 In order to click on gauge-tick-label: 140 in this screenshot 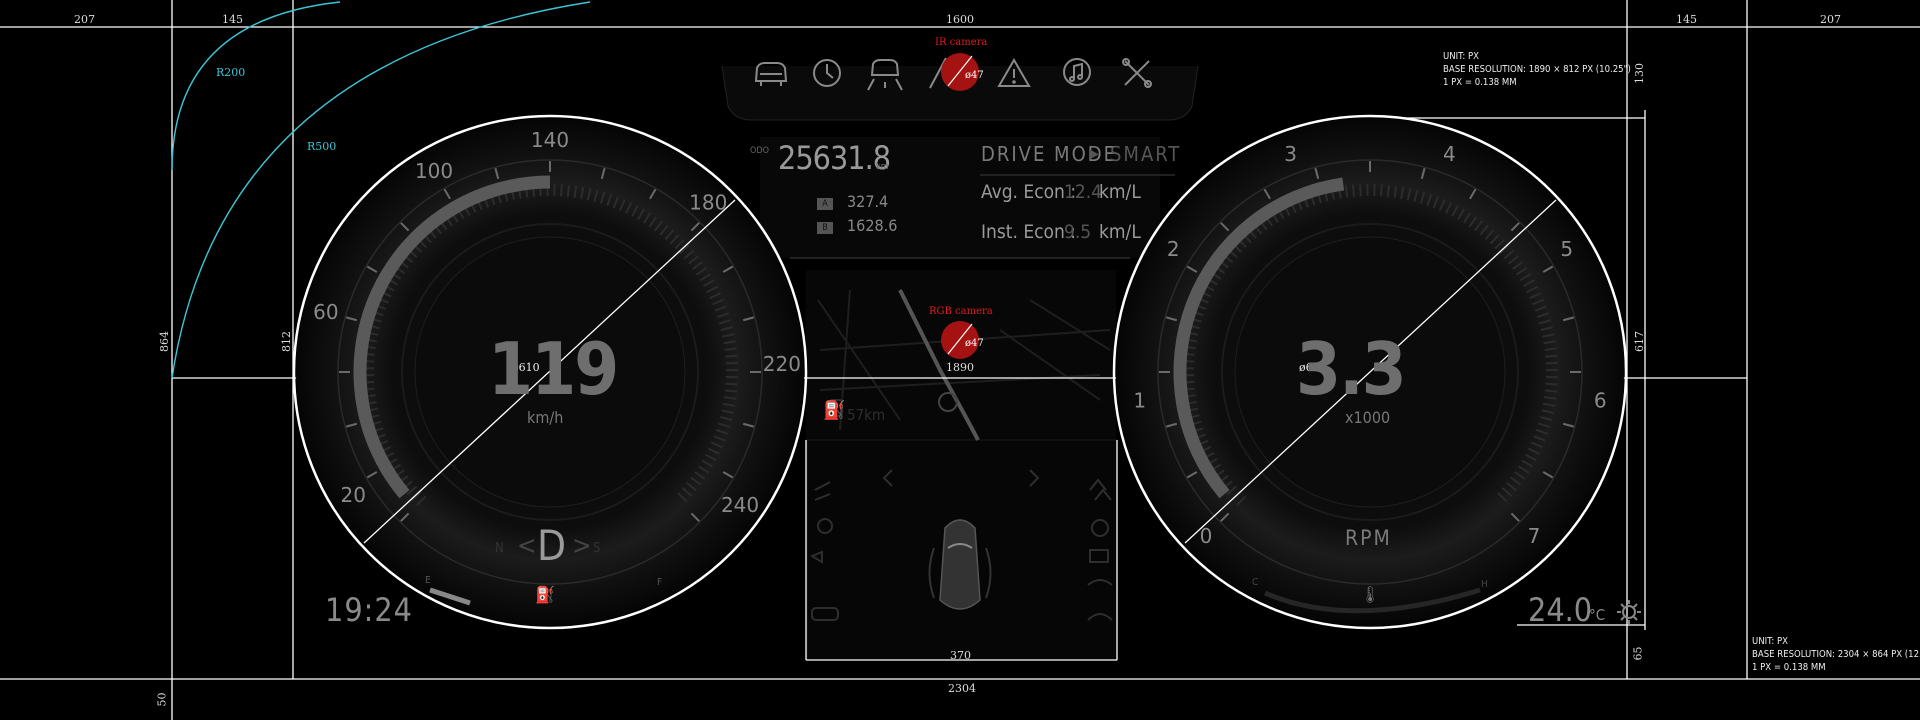, I will do `click(550, 140)`.